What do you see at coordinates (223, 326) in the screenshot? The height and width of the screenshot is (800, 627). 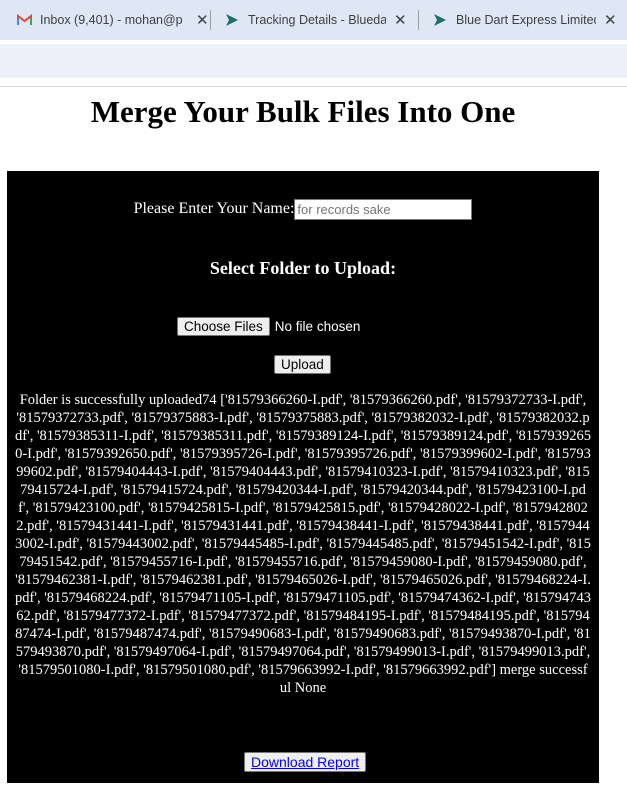 I see `choose-files-button: Choose Files` at bounding box center [223, 326].